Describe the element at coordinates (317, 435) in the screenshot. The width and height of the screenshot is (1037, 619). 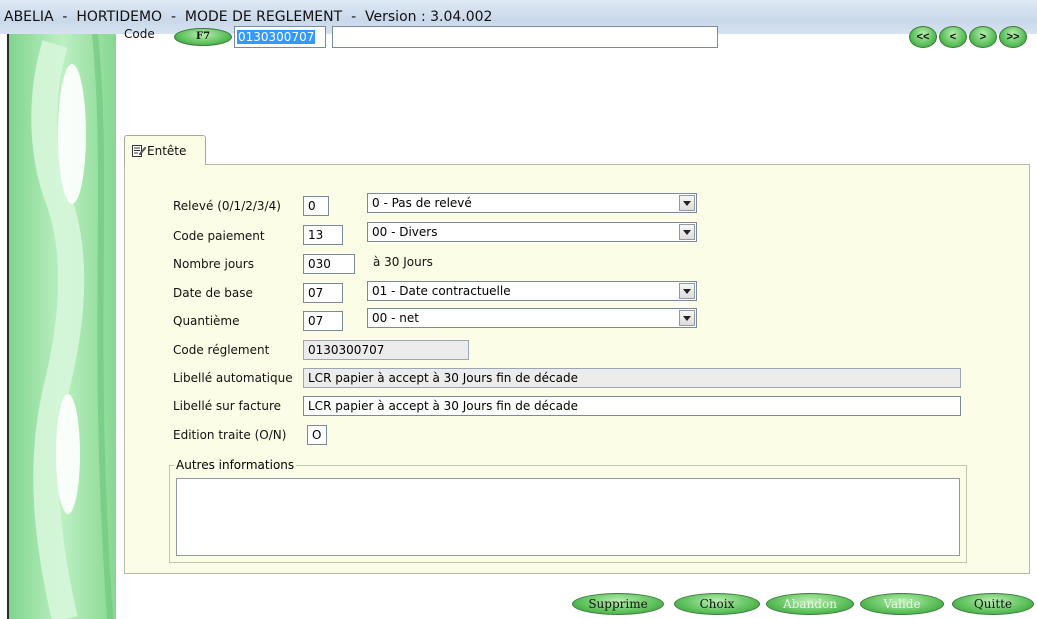
I see `edition-traite-input: O` at that location.